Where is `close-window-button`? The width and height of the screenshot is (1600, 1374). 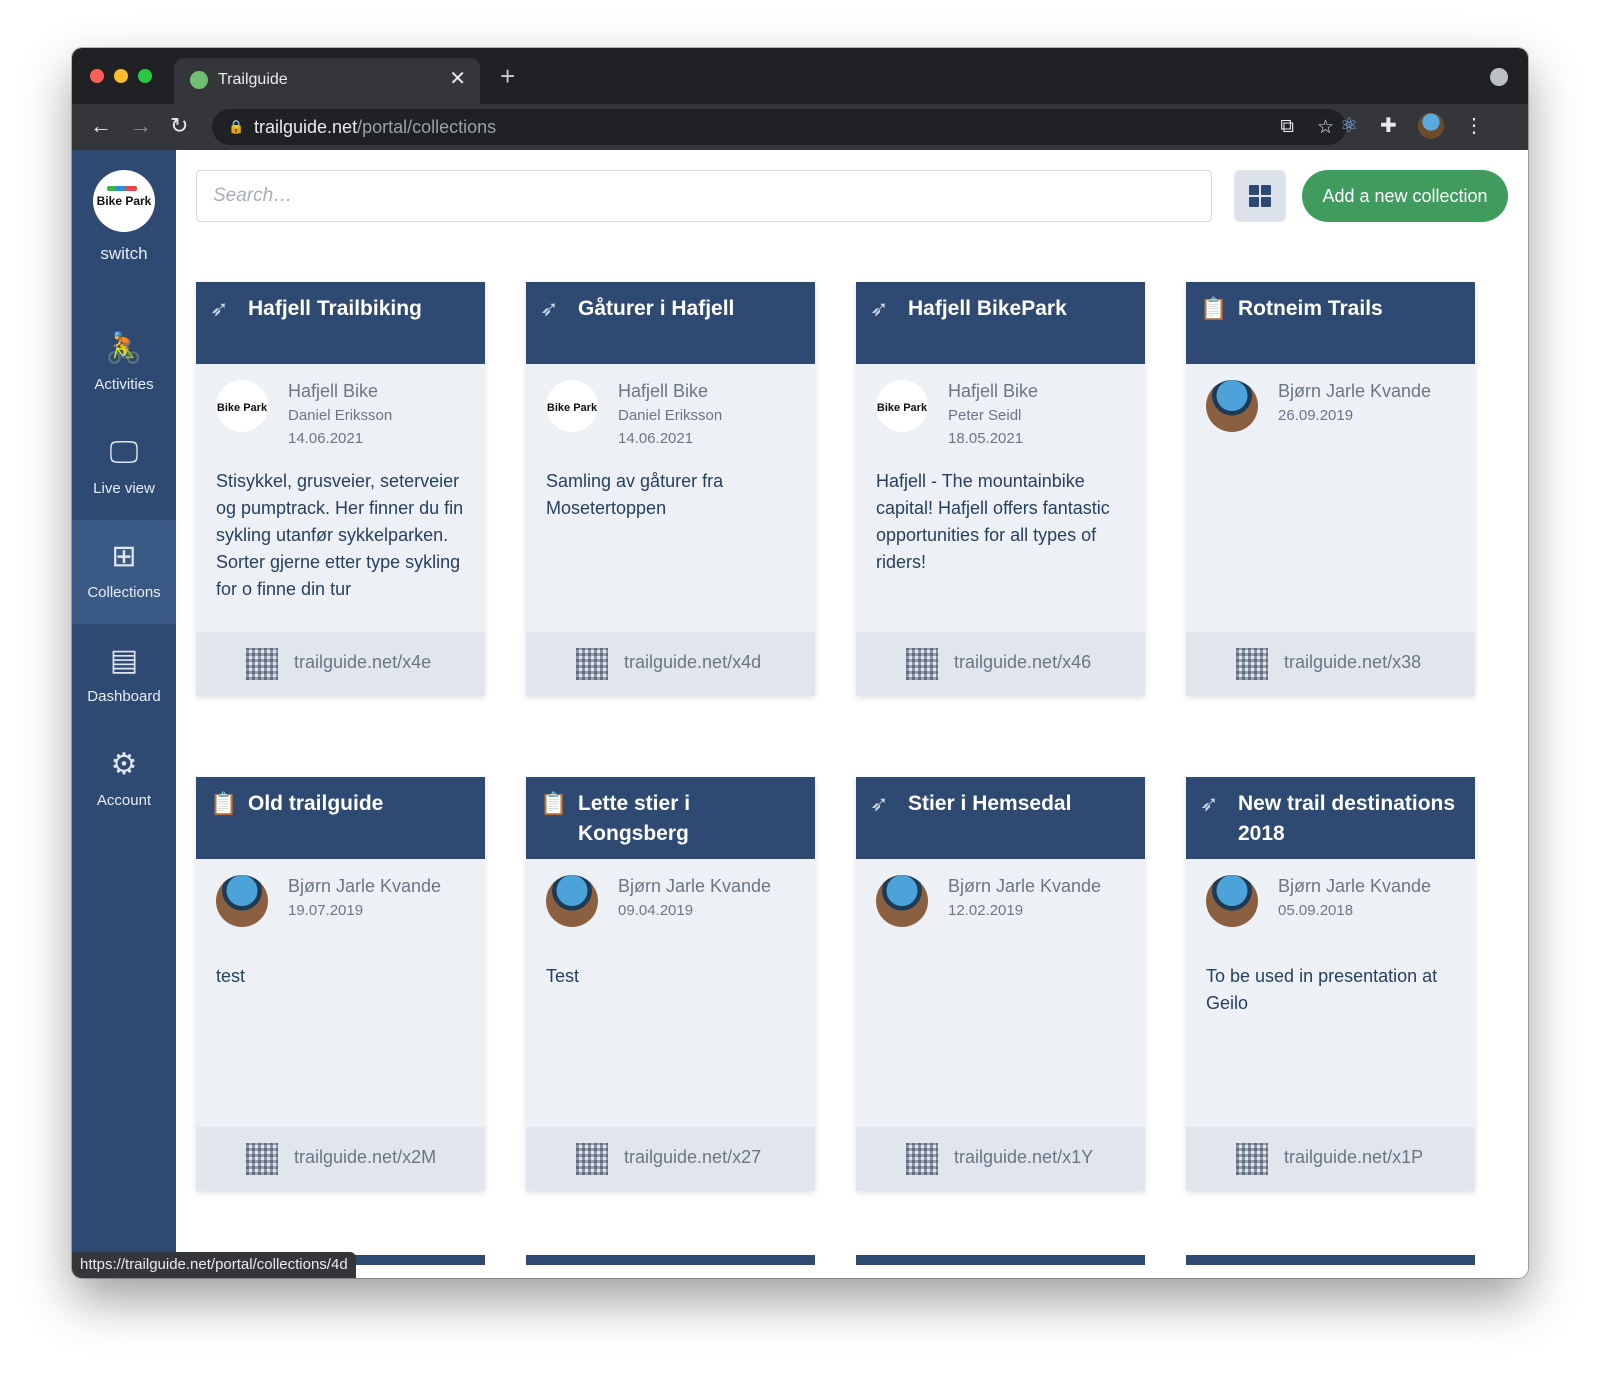
close-window-button is located at coordinates (97, 76).